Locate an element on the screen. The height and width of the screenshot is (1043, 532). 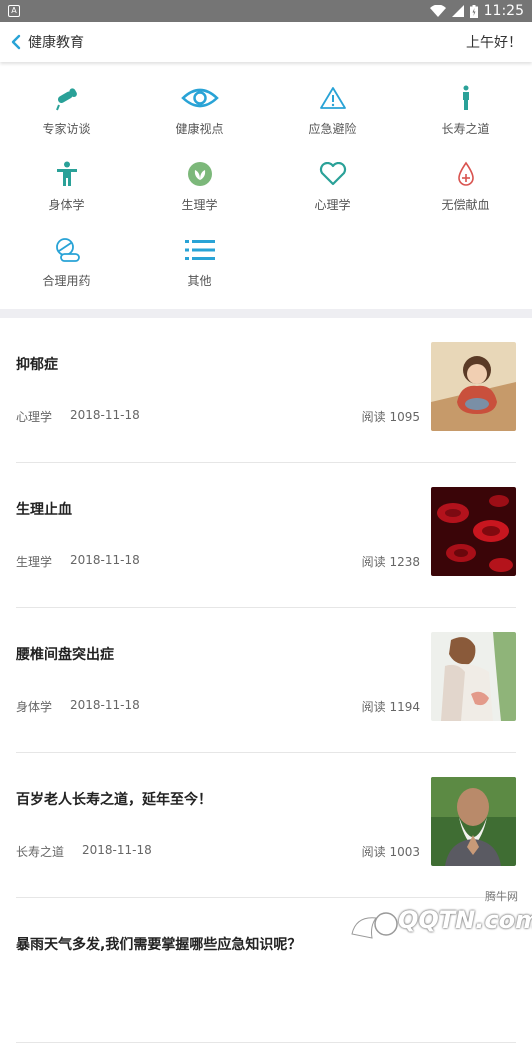
article-meta: 生理学 2018-11-18 is located at coordinates (78, 561).